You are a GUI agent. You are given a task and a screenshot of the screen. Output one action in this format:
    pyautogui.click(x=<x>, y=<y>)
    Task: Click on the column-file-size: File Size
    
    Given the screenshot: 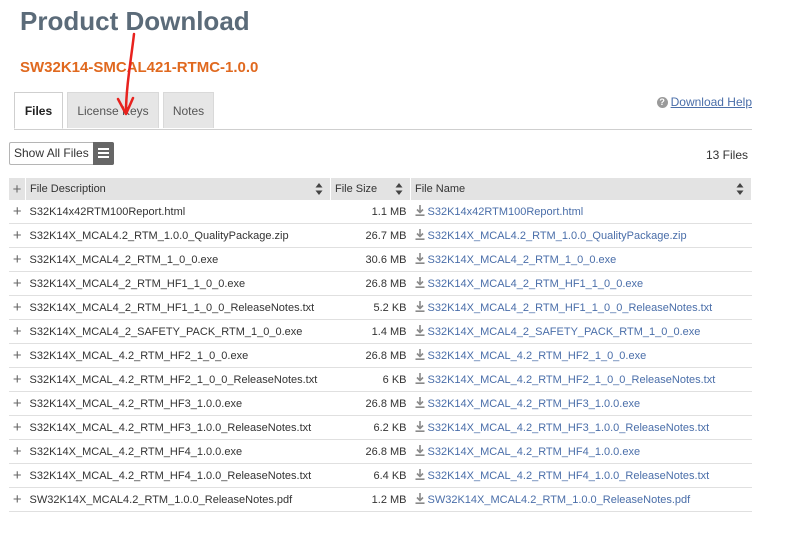 What is the action you would take?
    pyautogui.click(x=370, y=189)
    